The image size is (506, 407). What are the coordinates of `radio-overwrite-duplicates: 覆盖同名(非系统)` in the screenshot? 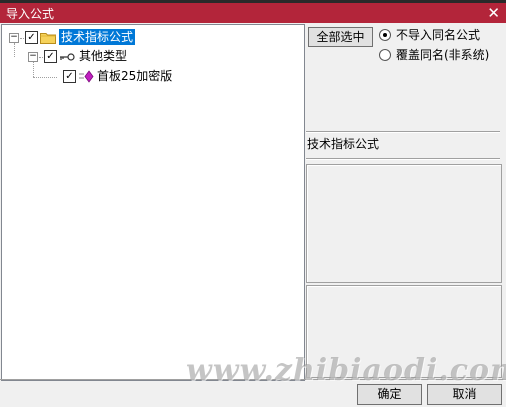 It's located at (441, 55).